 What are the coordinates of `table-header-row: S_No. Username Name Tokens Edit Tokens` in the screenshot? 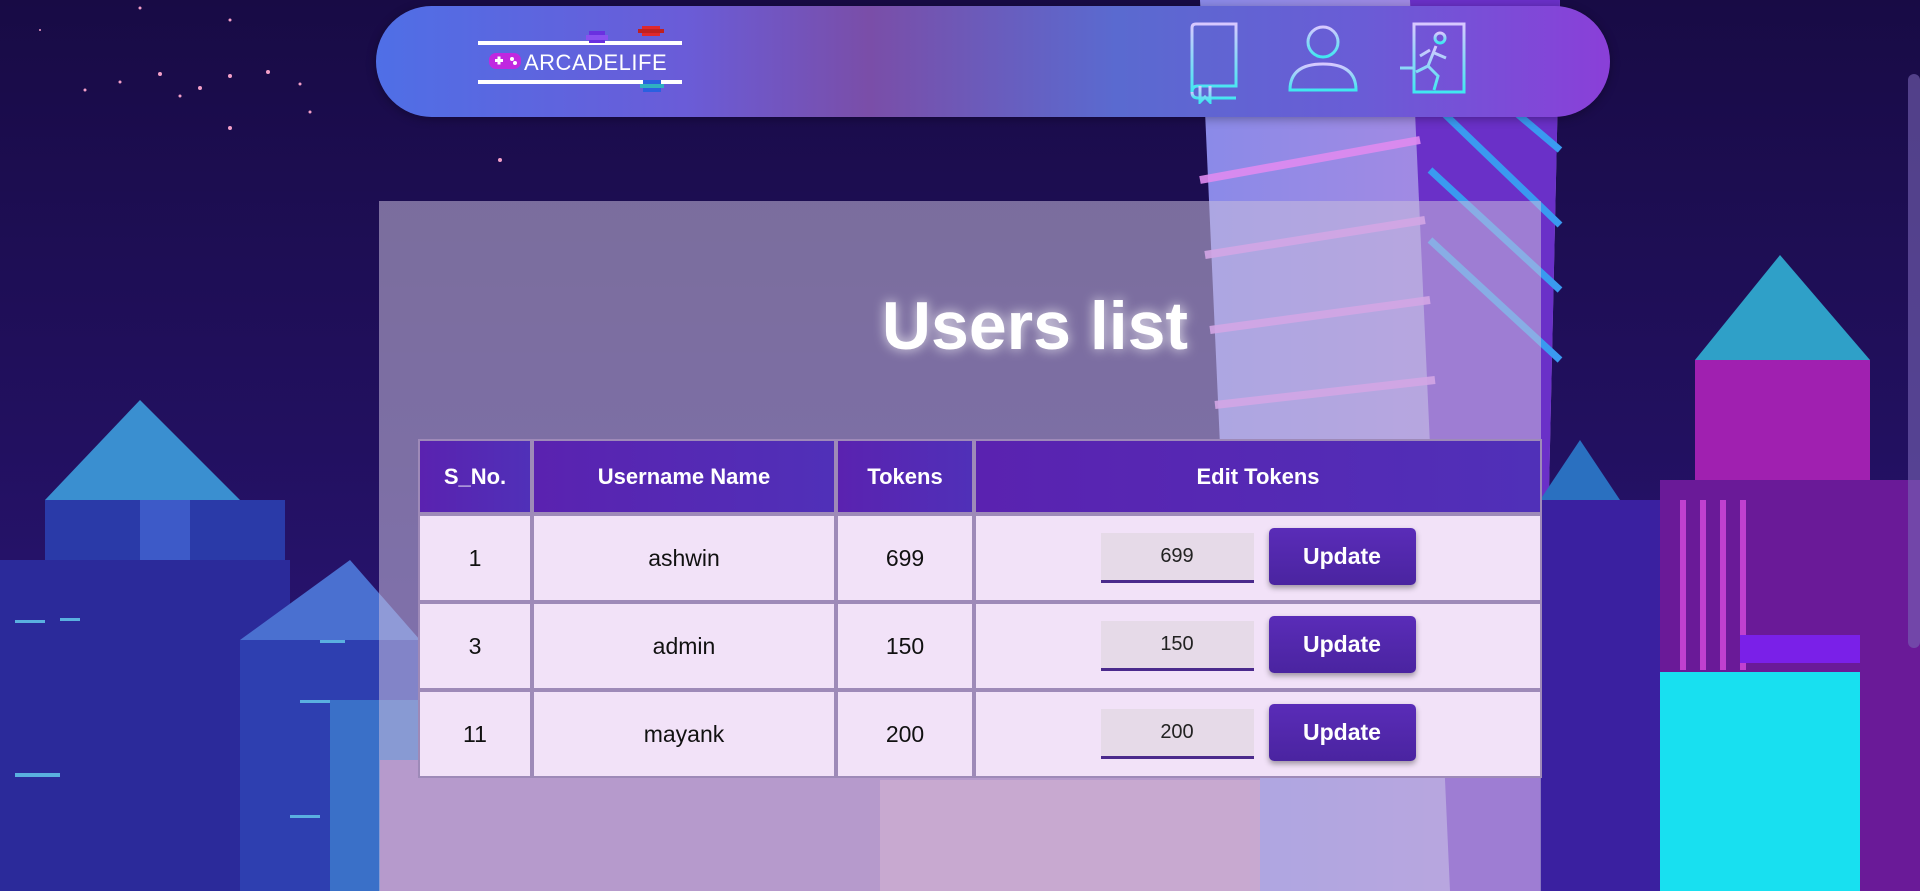 It's located at (980, 476).